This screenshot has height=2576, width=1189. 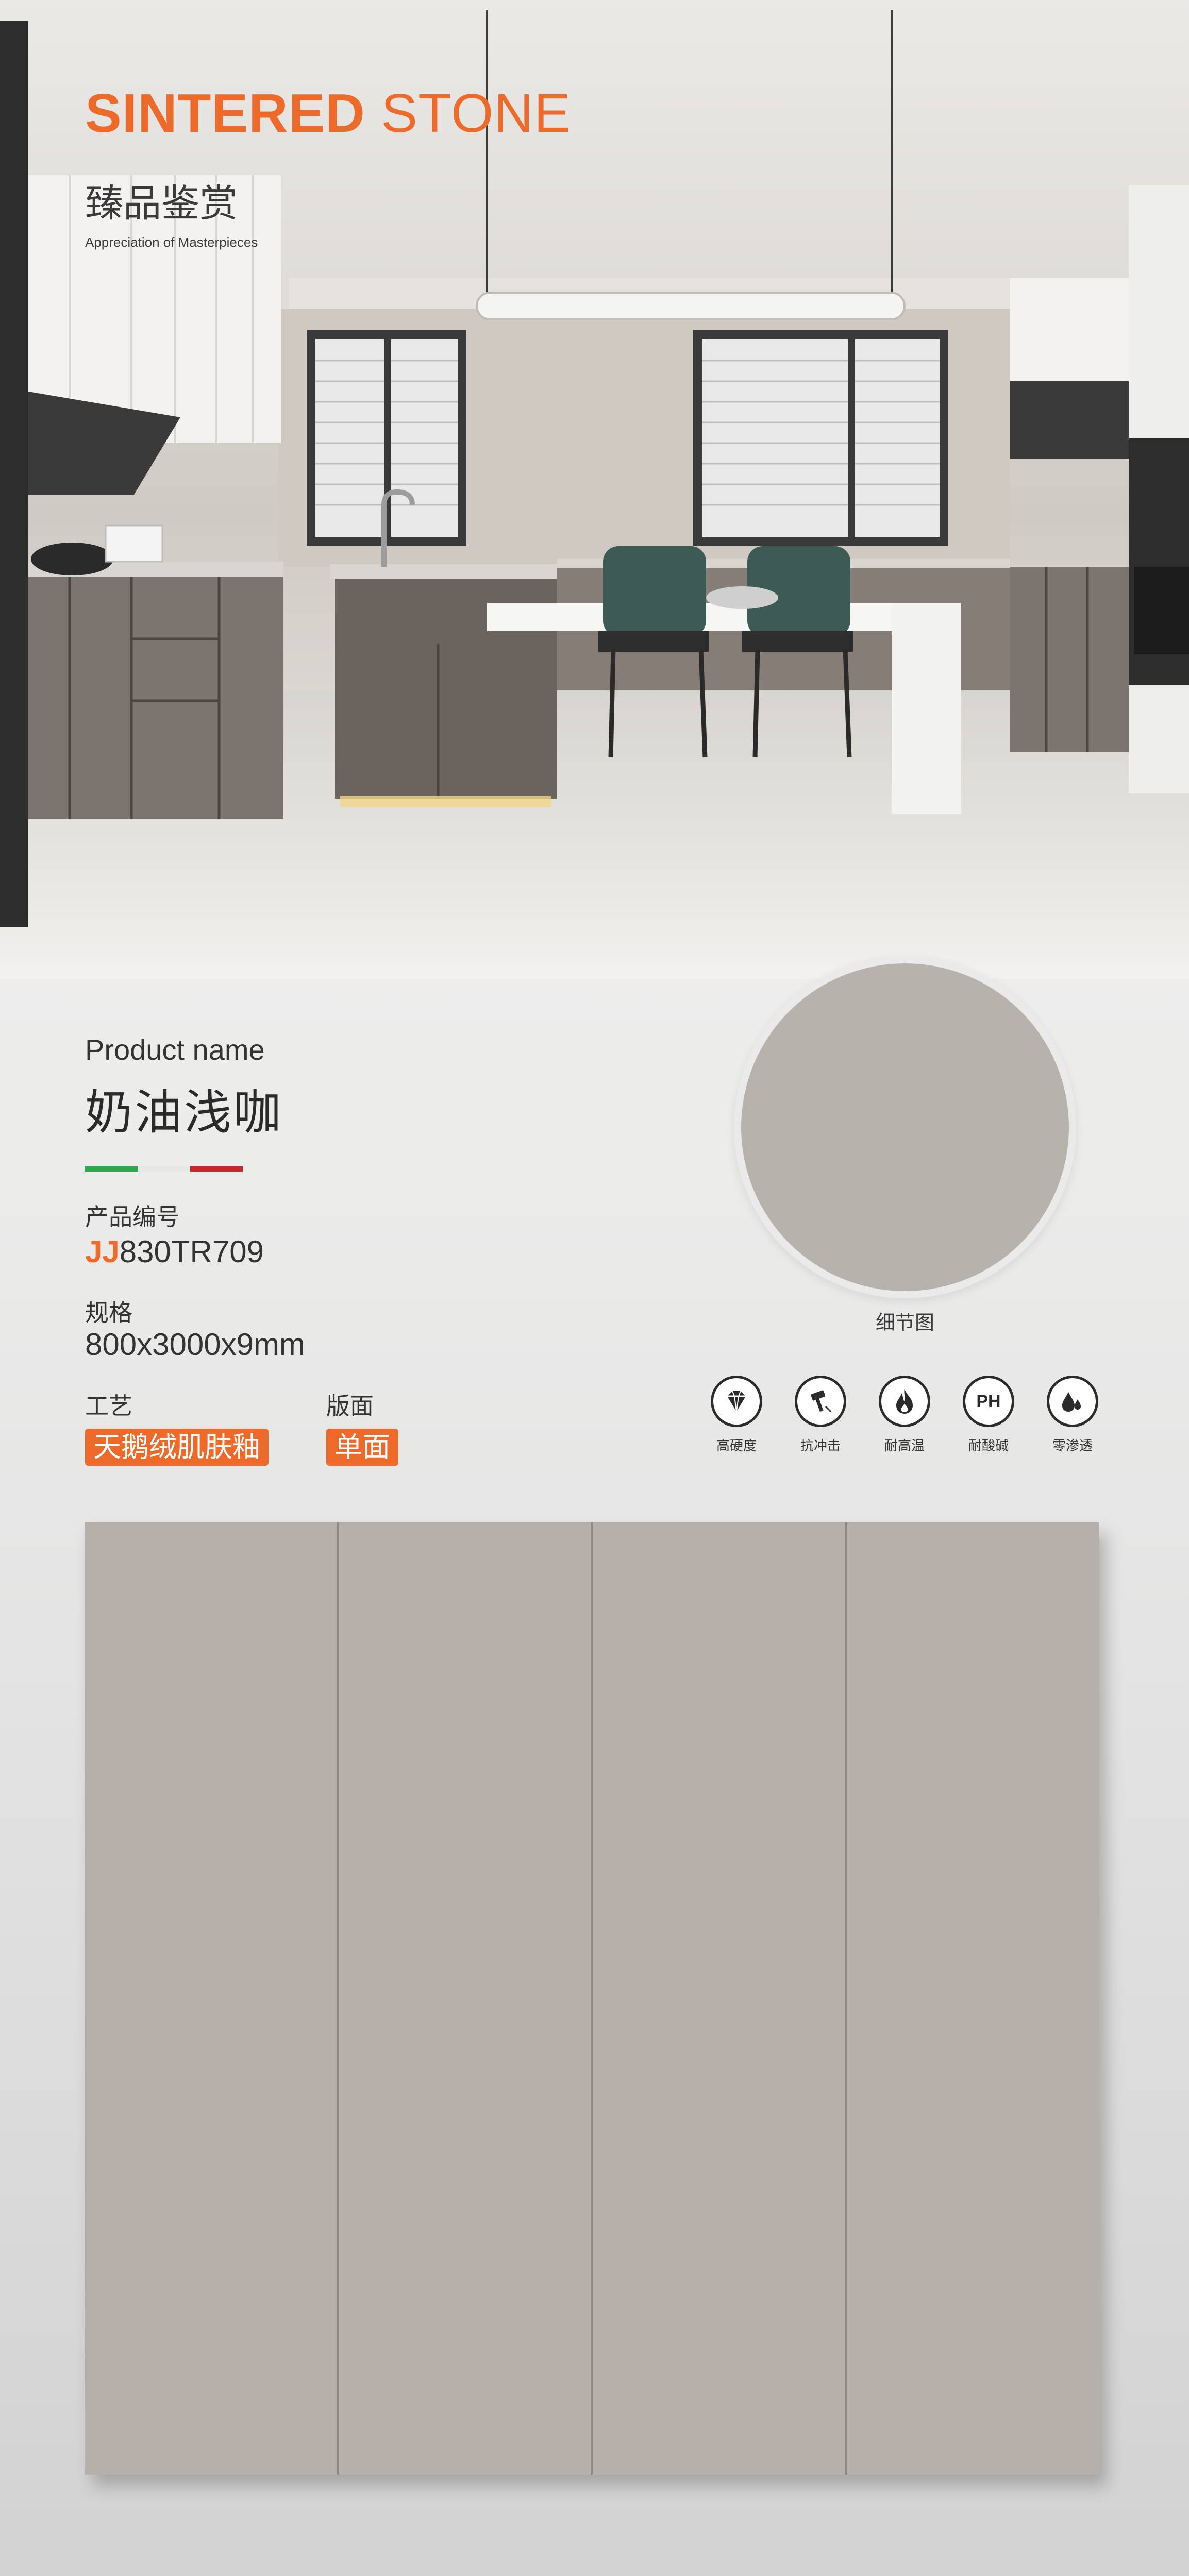 I want to click on surface-tag: 单面, so click(x=362, y=1447).